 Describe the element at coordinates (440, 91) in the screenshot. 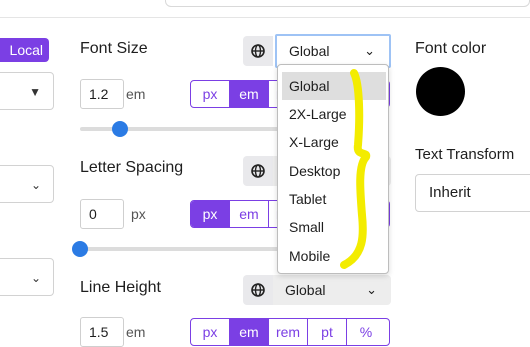

I see `font-color-swatch` at that location.